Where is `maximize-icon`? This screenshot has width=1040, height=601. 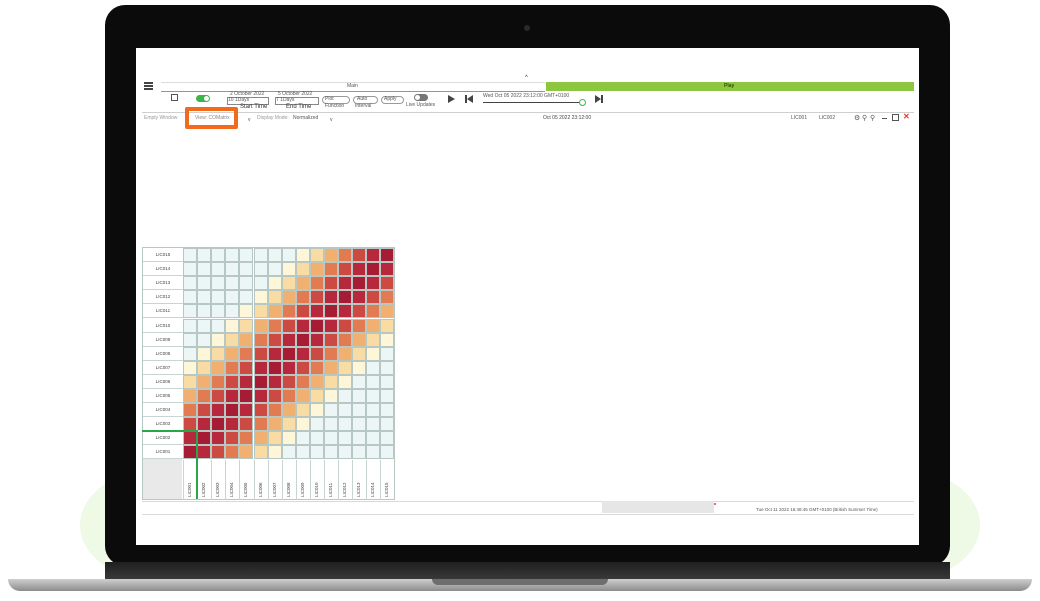
maximize-icon is located at coordinates (895, 117).